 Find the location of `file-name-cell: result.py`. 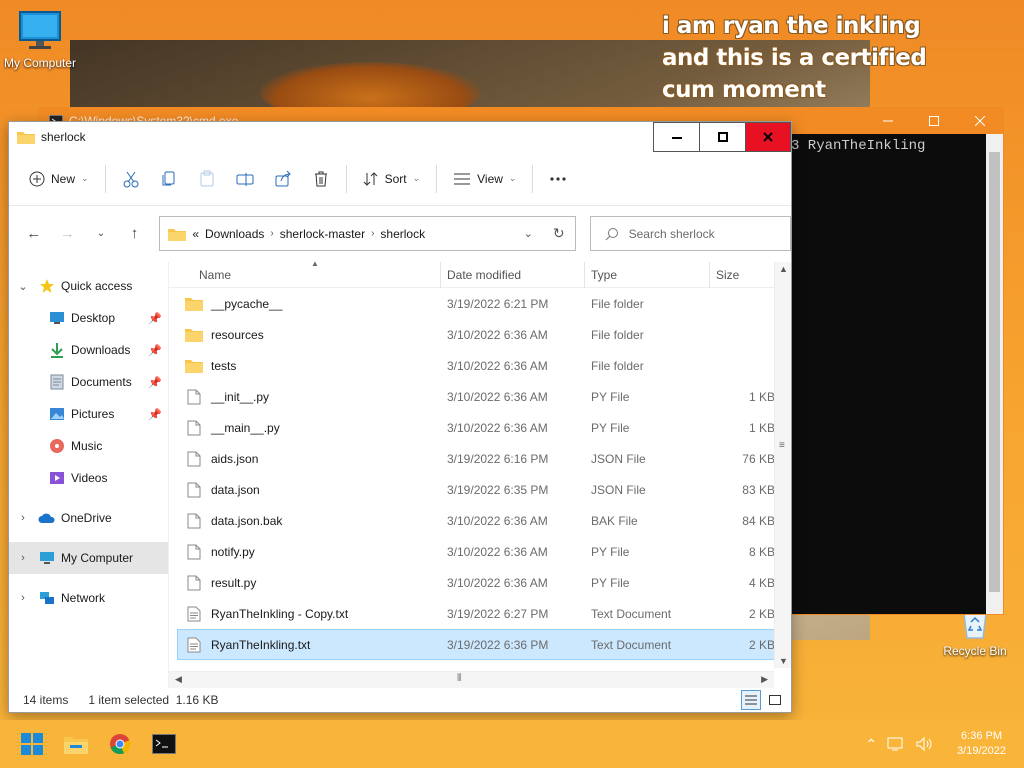

file-name-cell: result.py is located at coordinates (305, 583).